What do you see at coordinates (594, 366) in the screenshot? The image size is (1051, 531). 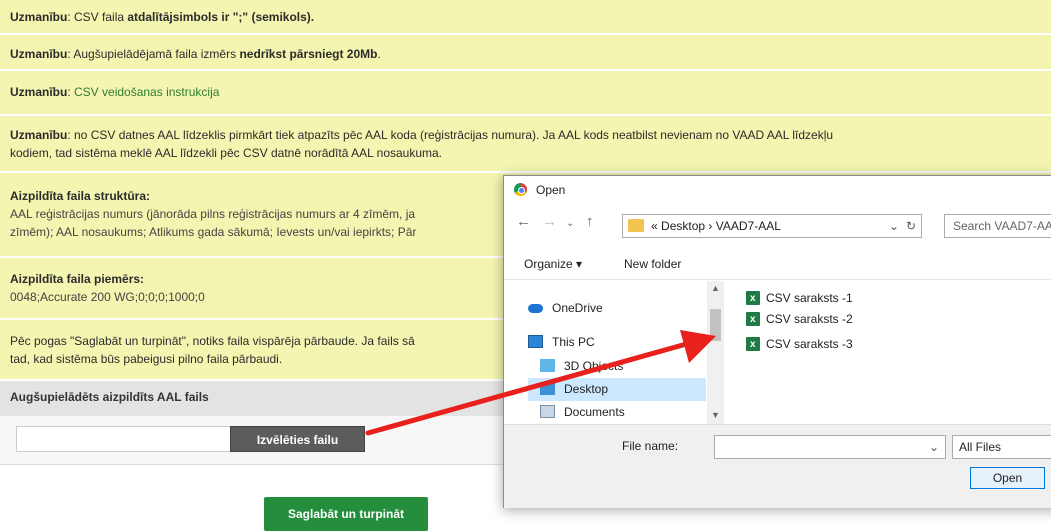 I see `nav-item-label: 3D Objects` at bounding box center [594, 366].